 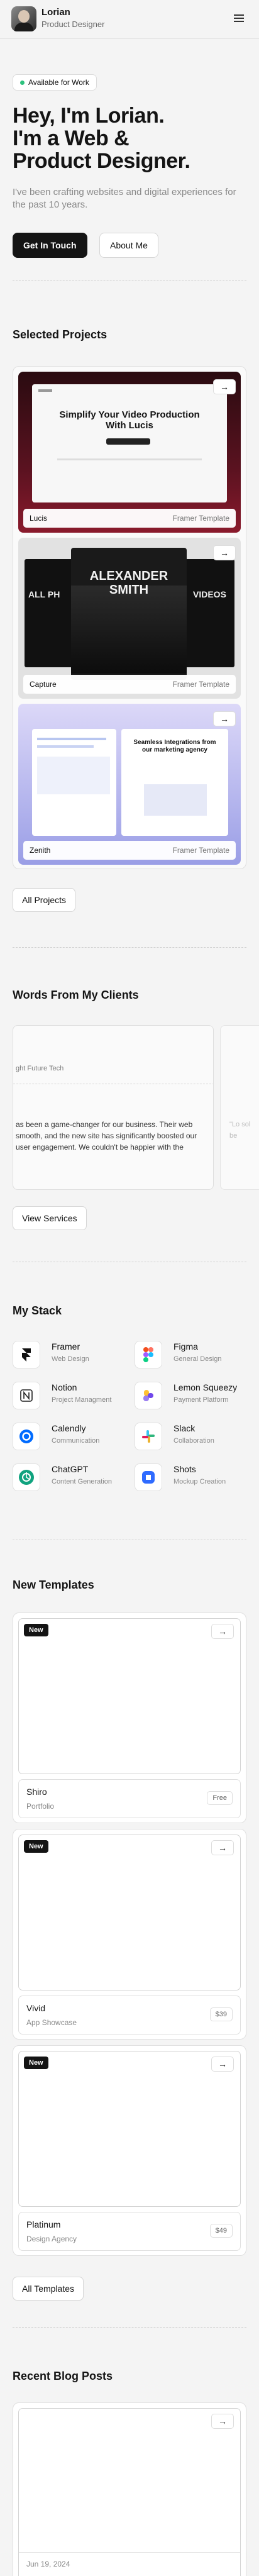 I want to click on framer-icon, so click(x=26, y=1354).